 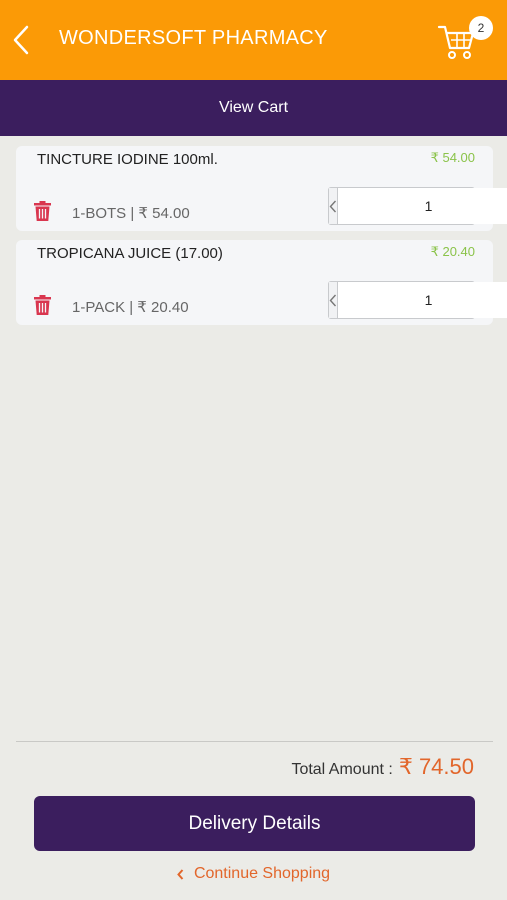 What do you see at coordinates (193, 38) in the screenshot?
I see `app-title: WONDERSOFT PHARMACY` at bounding box center [193, 38].